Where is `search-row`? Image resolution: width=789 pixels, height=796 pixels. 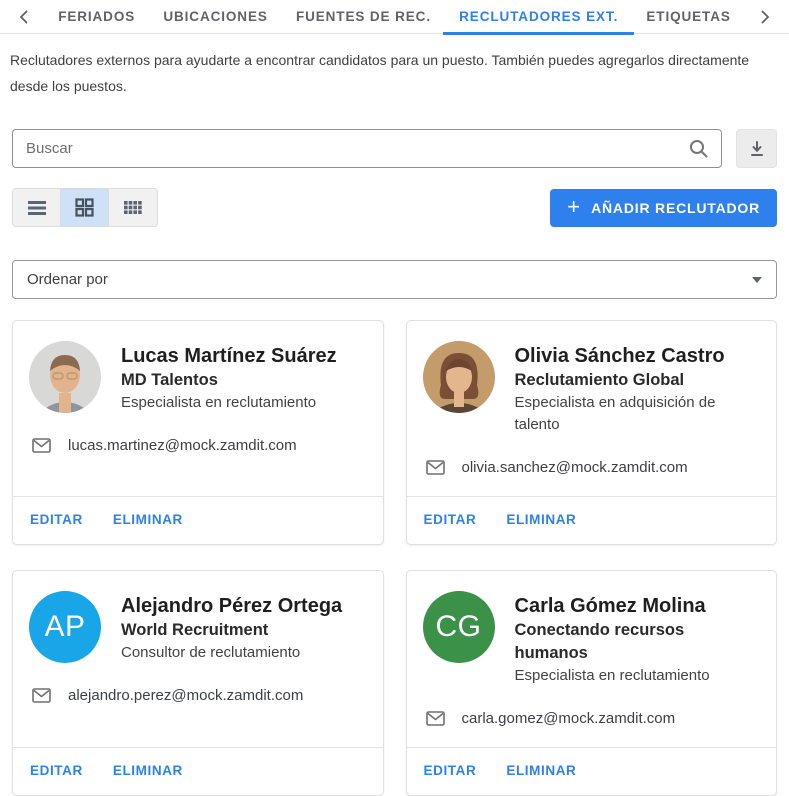
search-row is located at coordinates (394, 148).